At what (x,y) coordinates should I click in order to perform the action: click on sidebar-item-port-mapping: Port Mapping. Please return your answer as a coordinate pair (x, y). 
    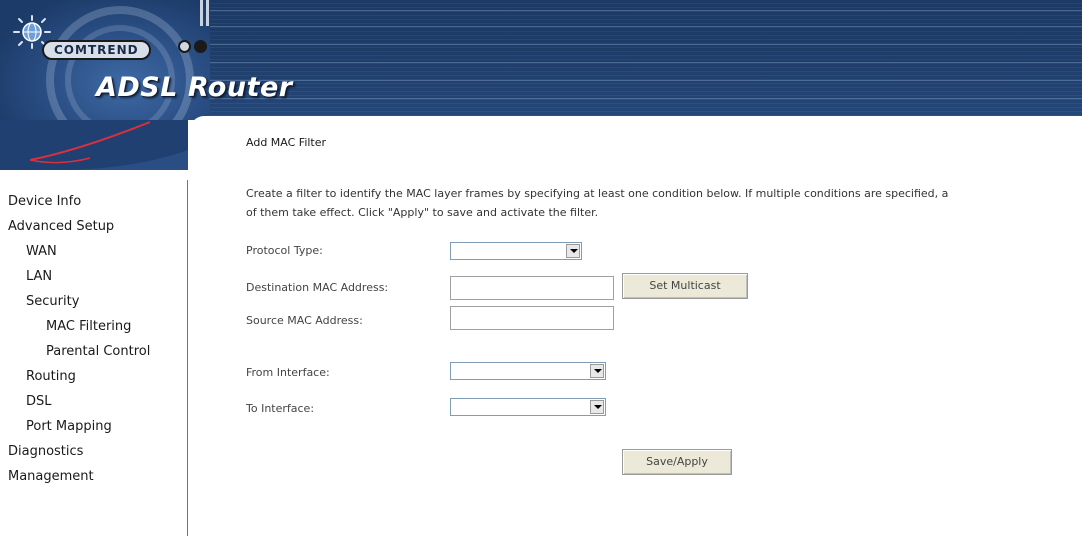
    Looking at the image, I should click on (79, 426).